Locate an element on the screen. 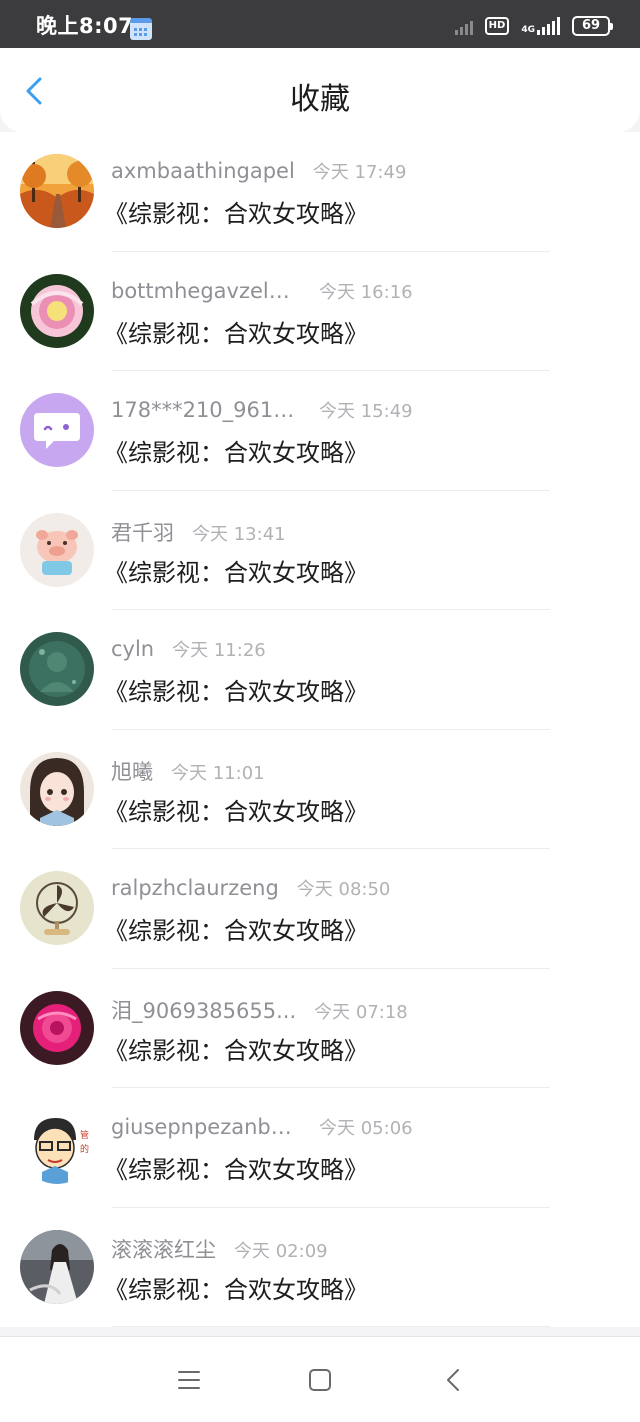 Image resolution: width=640 pixels, height=1422 pixels. timestamp: 今天 16:16 is located at coordinates (366, 292).